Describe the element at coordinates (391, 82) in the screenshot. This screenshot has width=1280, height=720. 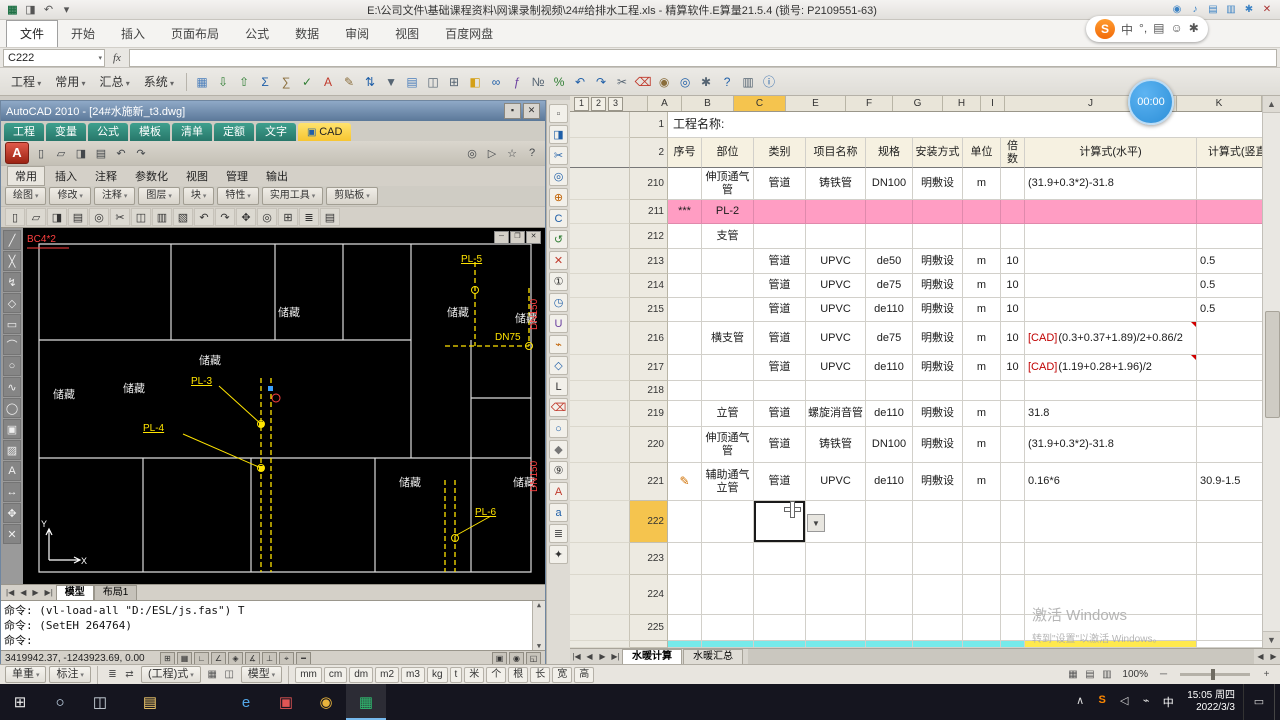
I see `filter-icon: ▼` at that location.